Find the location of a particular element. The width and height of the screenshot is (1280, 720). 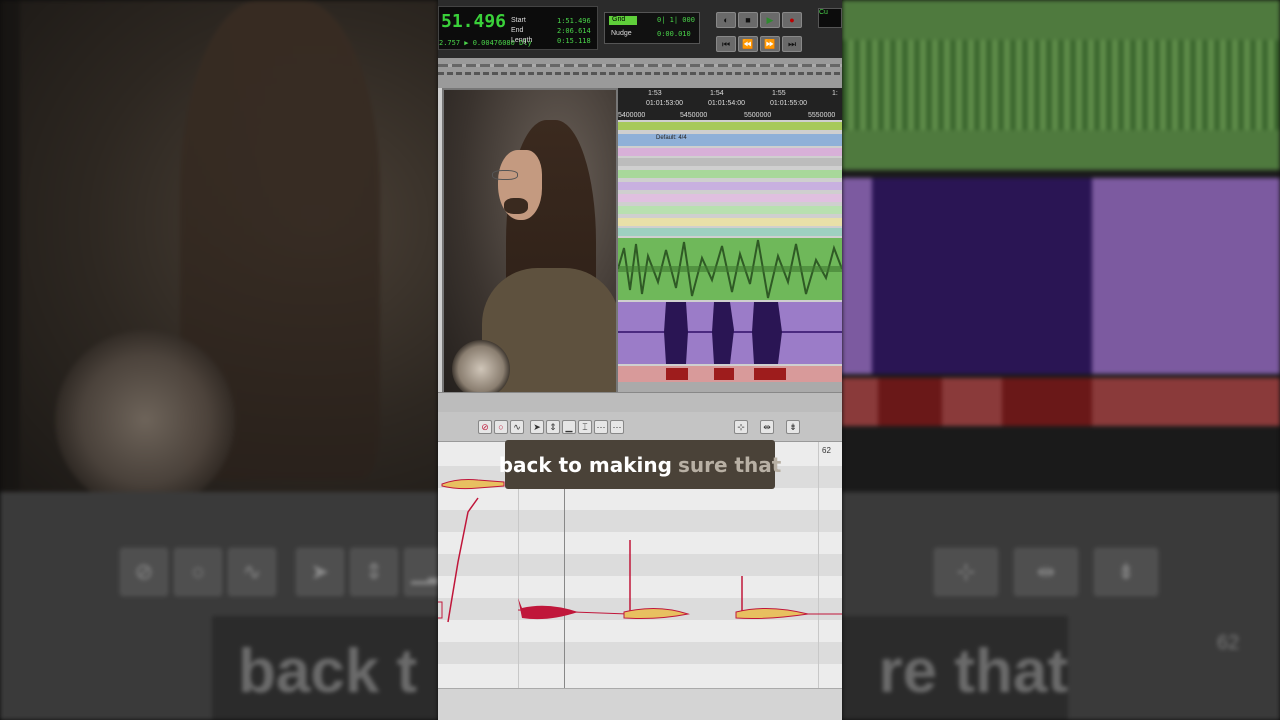

sample-label: 5450000 is located at coordinates (694, 115).